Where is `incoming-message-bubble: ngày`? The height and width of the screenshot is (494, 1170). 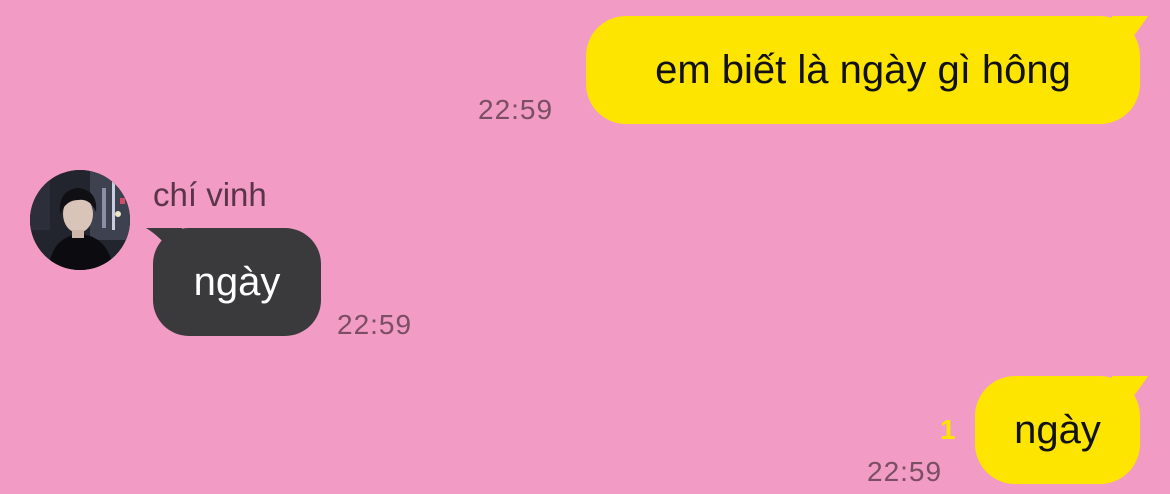
incoming-message-bubble: ngày is located at coordinates (237, 282).